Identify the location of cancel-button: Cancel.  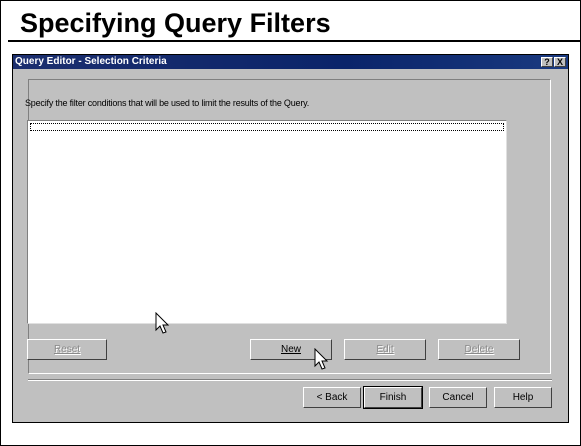
(458, 397).